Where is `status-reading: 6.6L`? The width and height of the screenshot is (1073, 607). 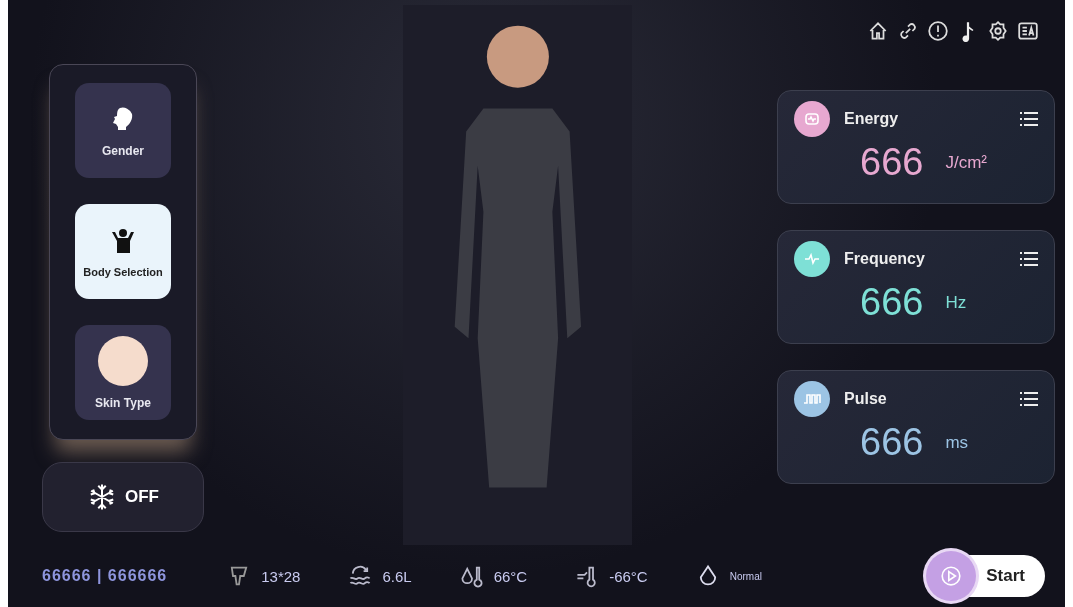
status-reading: 6.6L is located at coordinates (397, 576).